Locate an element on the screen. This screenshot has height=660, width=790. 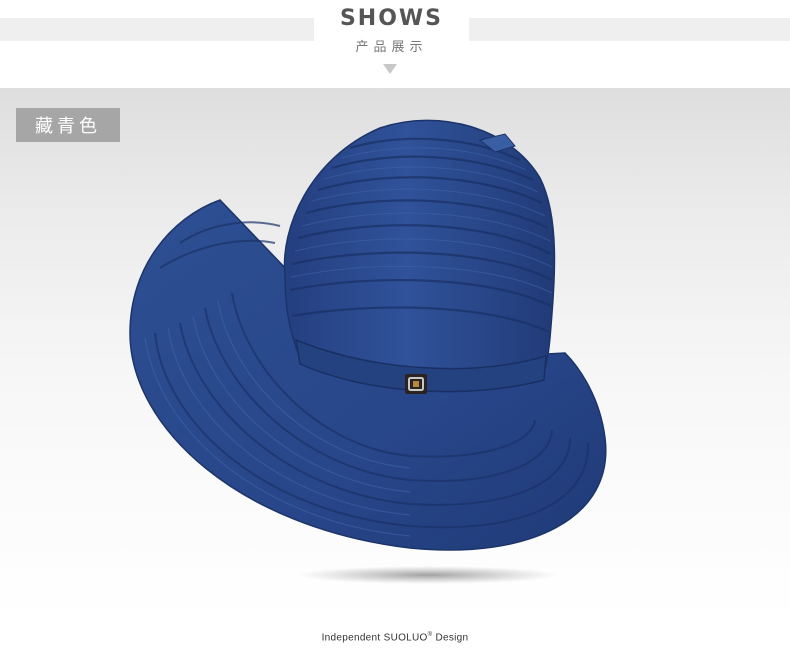
header-bar-left is located at coordinates (157, 29).